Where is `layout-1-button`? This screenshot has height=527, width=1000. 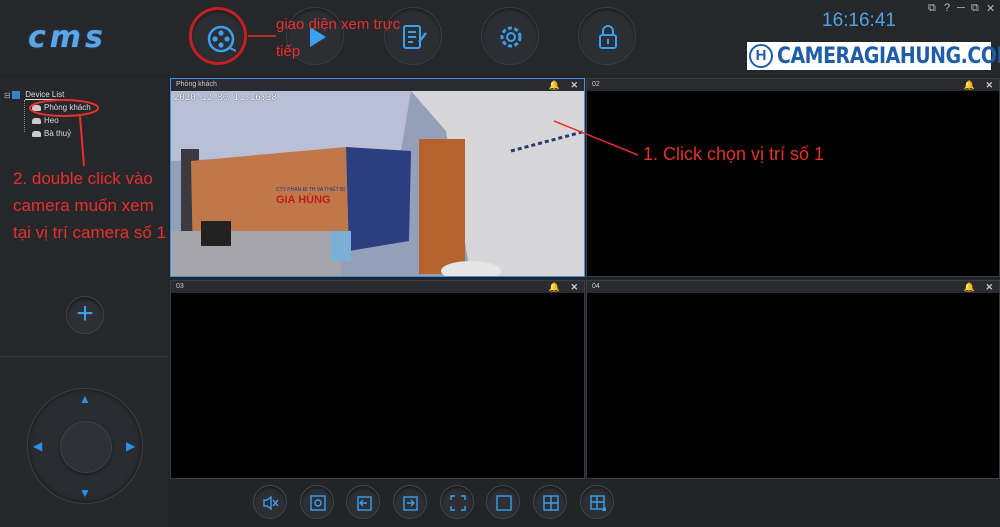
layout-1-button is located at coordinates (503, 502).